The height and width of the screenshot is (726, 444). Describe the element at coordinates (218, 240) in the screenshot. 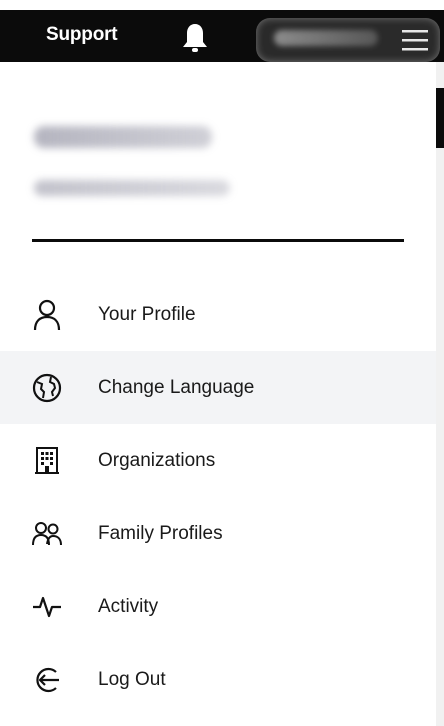

I see `divider` at that location.